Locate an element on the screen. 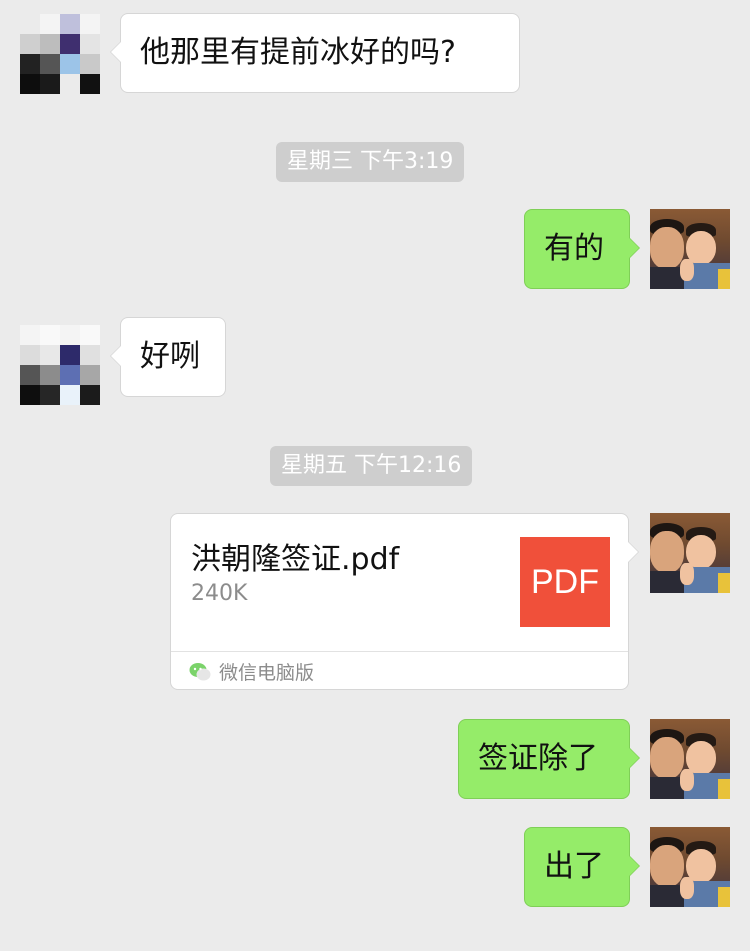  outgoing-message-bubble: 签证除了 is located at coordinates (549, 759).